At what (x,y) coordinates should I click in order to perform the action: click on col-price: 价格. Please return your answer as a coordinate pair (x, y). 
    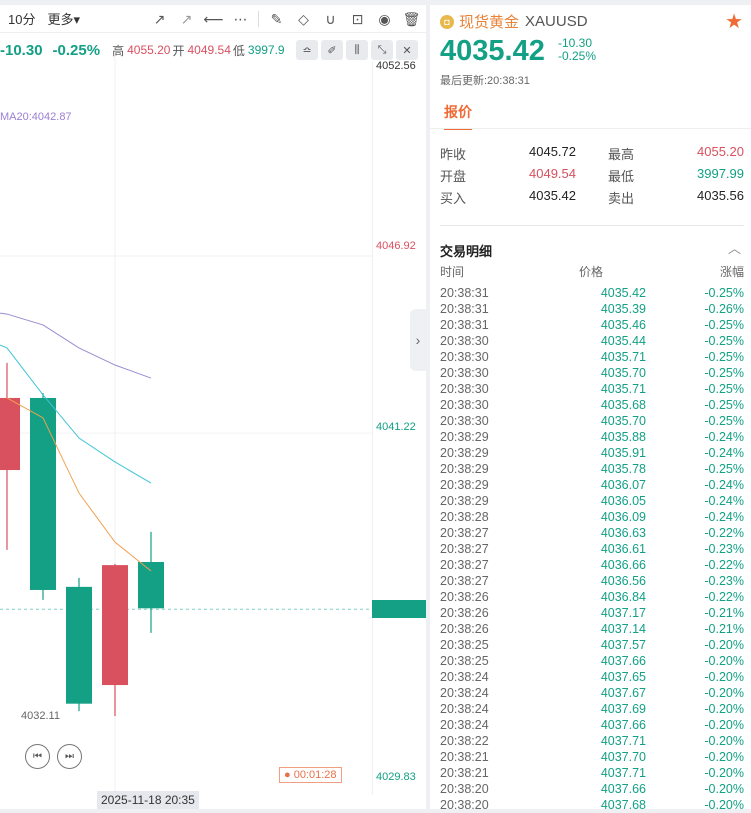
    Looking at the image, I should click on (591, 272).